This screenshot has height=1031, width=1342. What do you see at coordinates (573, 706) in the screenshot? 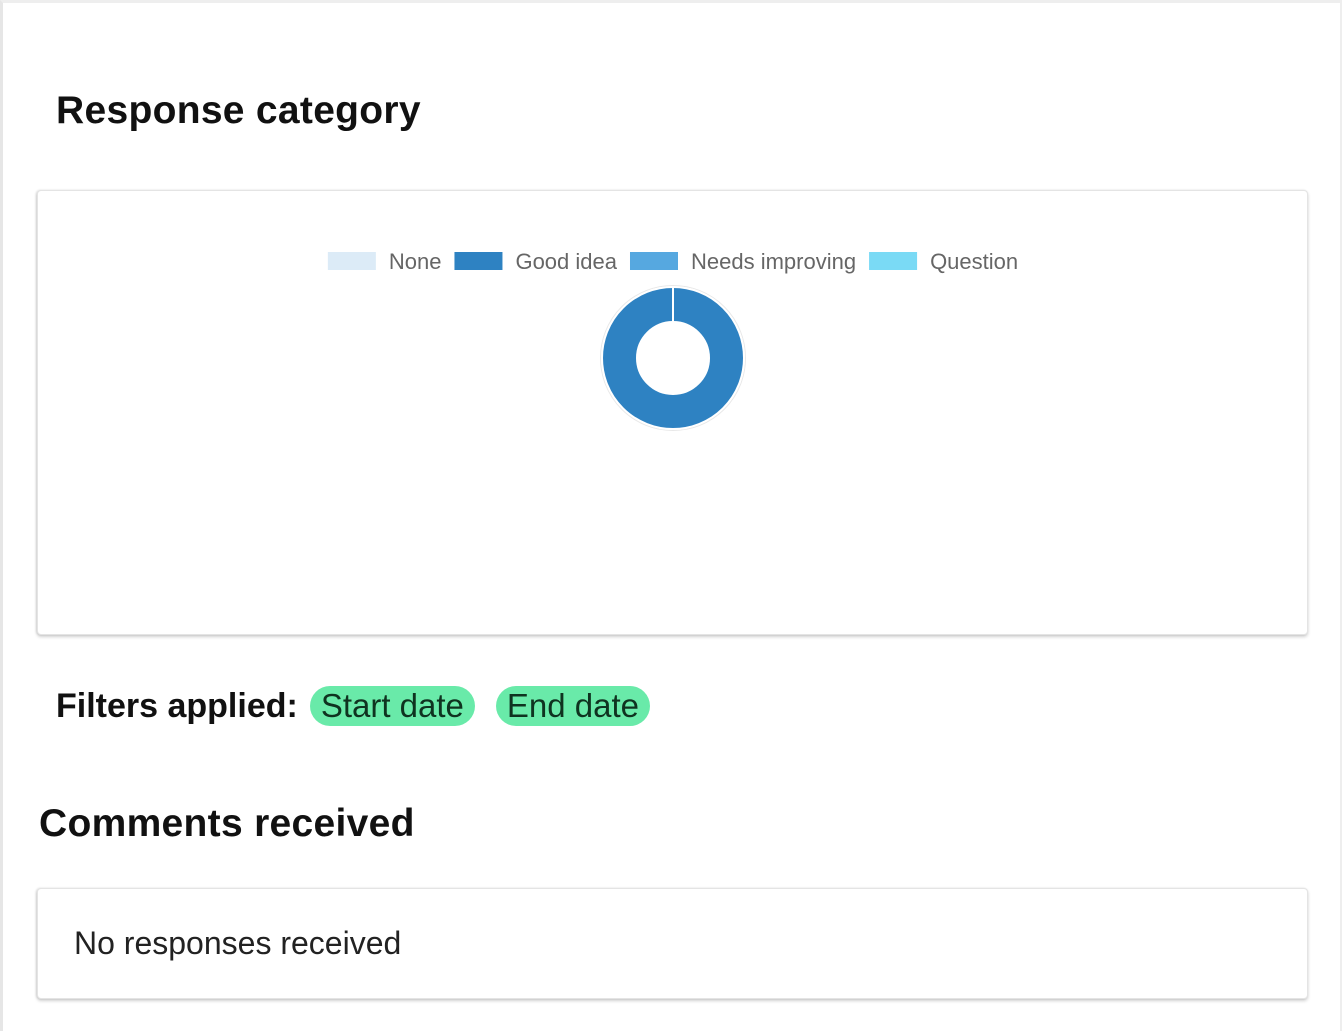
I see `filter-chip-end-date: End date` at bounding box center [573, 706].